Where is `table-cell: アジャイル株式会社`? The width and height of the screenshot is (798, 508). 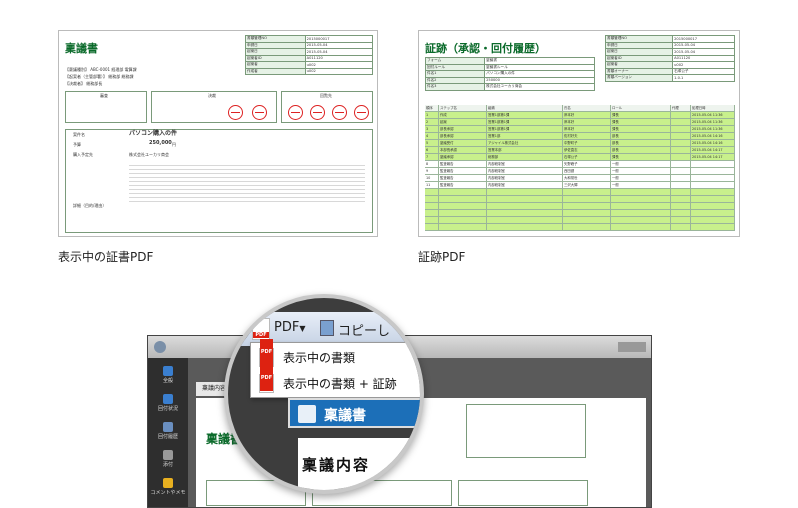 table-cell: アジャイル株式会社 is located at coordinates (525, 143).